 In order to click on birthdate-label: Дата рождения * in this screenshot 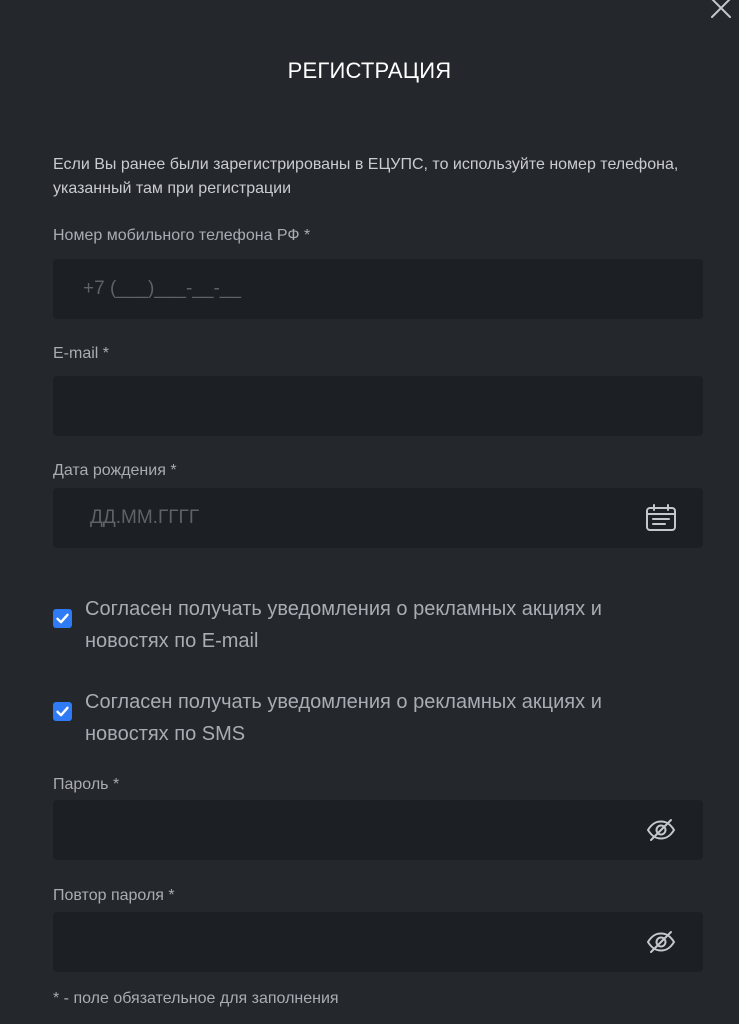, I will do `click(115, 470)`.